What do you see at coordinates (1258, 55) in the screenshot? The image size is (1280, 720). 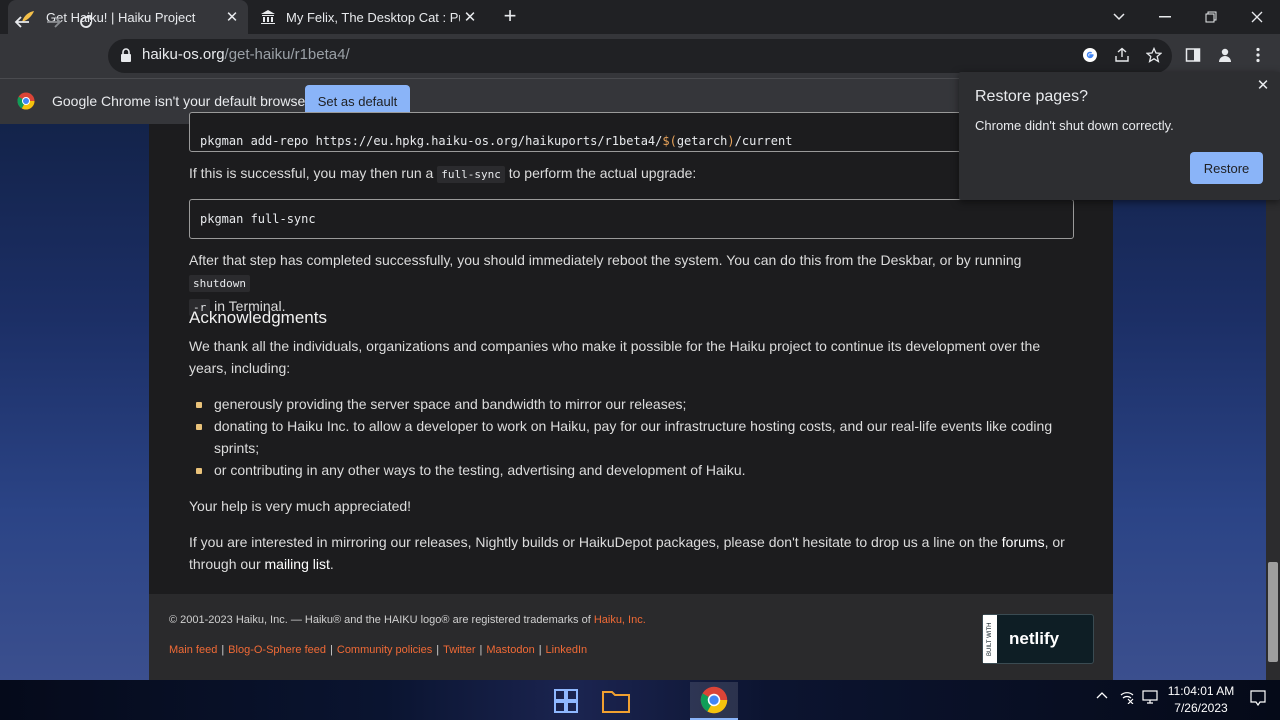 I see `menu-kebab-icon` at bounding box center [1258, 55].